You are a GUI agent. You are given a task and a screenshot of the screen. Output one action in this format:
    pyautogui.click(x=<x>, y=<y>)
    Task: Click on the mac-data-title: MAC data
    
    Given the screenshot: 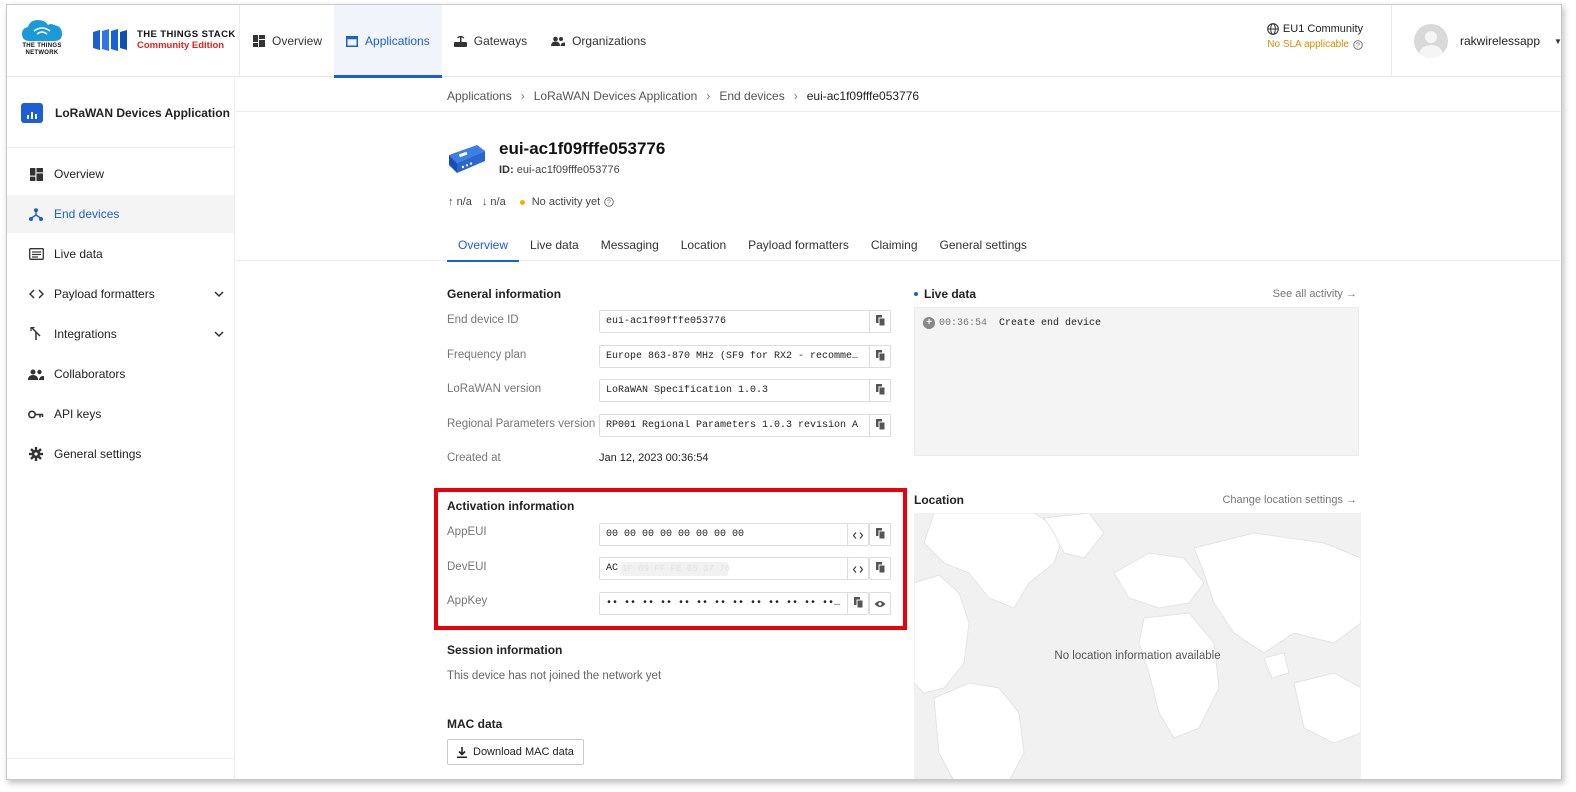 What is the action you would take?
    pyautogui.click(x=475, y=724)
    